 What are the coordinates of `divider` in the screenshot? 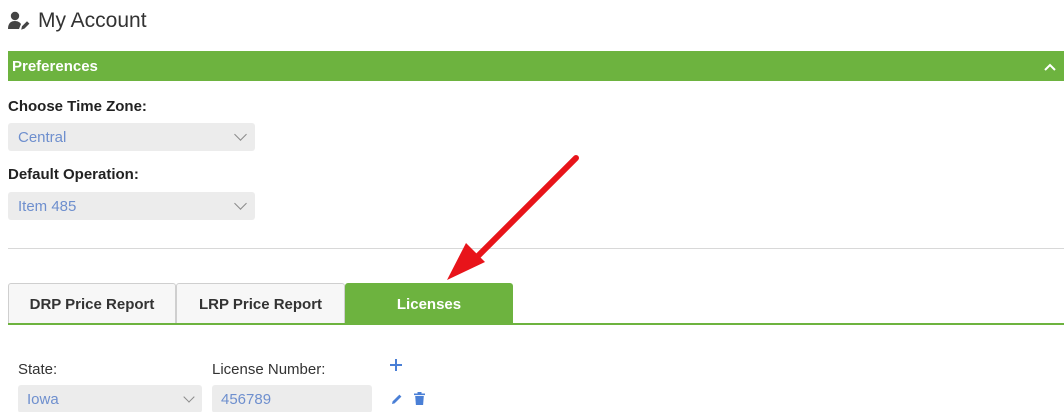 It's located at (536, 248).